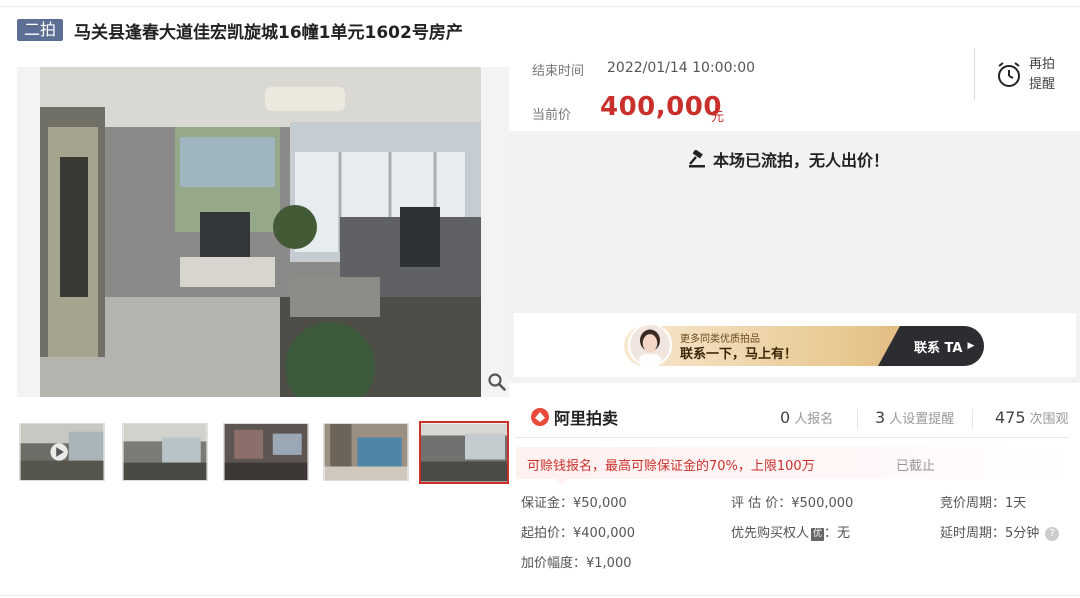 This screenshot has width=1080, height=598. What do you see at coordinates (578, 533) in the screenshot?
I see `starting-price: 起拍价：¥400,000` at bounding box center [578, 533].